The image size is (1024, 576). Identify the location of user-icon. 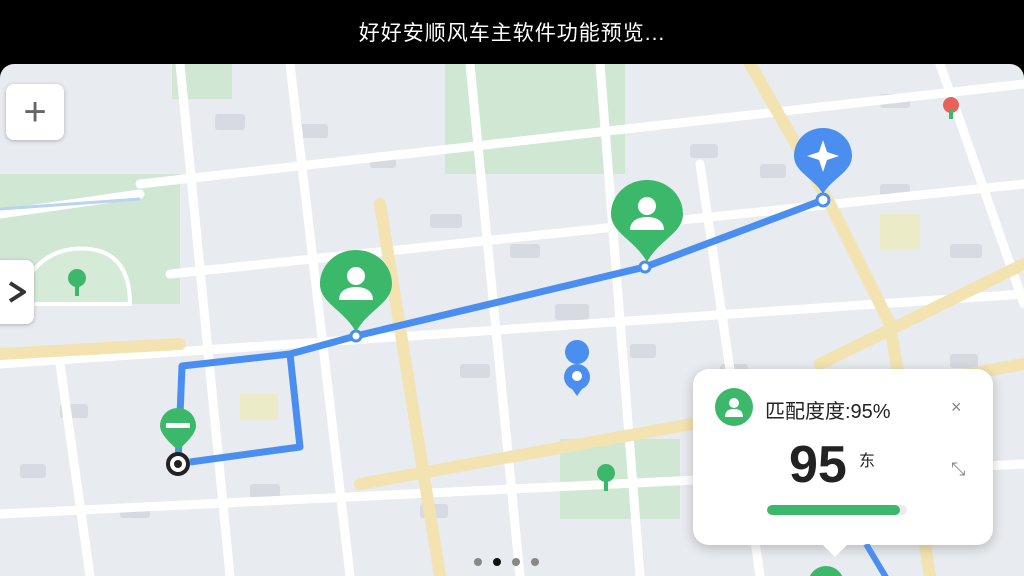
(734, 407).